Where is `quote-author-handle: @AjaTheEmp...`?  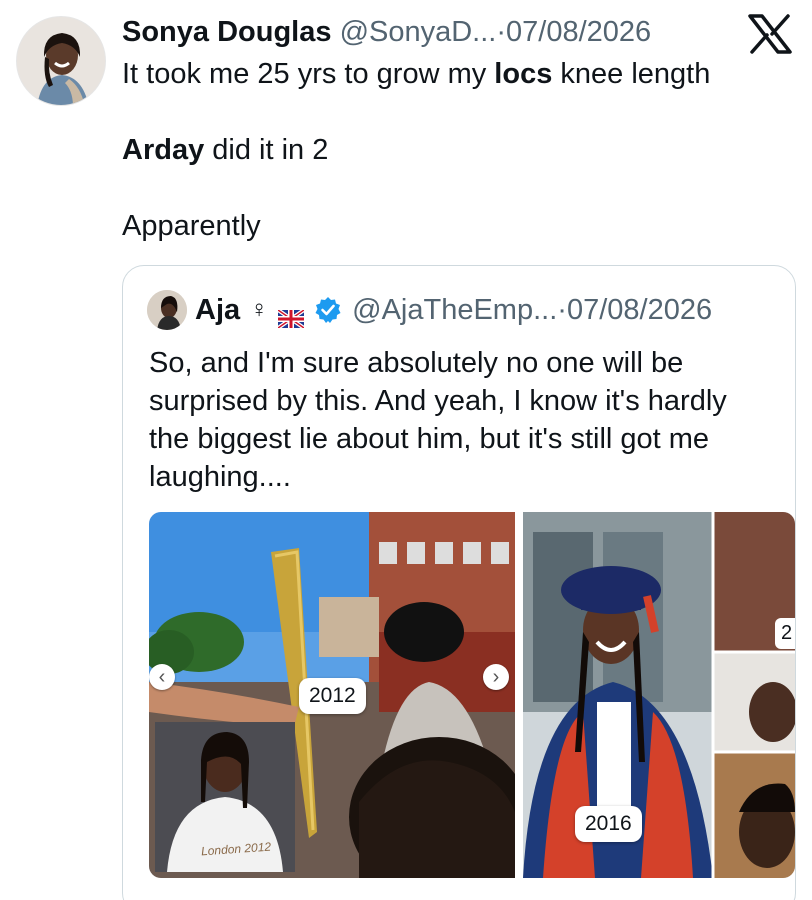
quote-author-handle: @AjaTheEmp... is located at coordinates (454, 310).